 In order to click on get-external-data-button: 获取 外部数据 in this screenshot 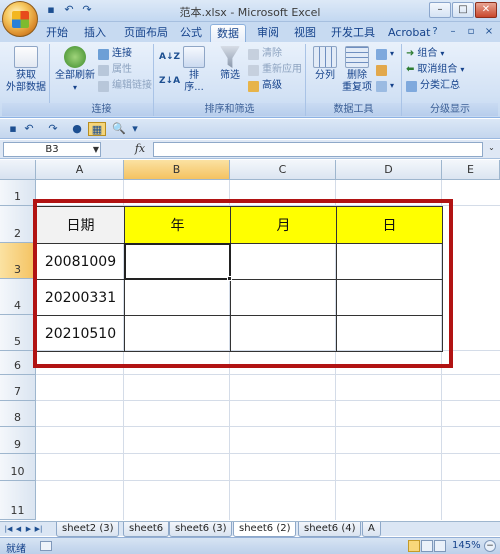, I will do `click(26, 70)`.